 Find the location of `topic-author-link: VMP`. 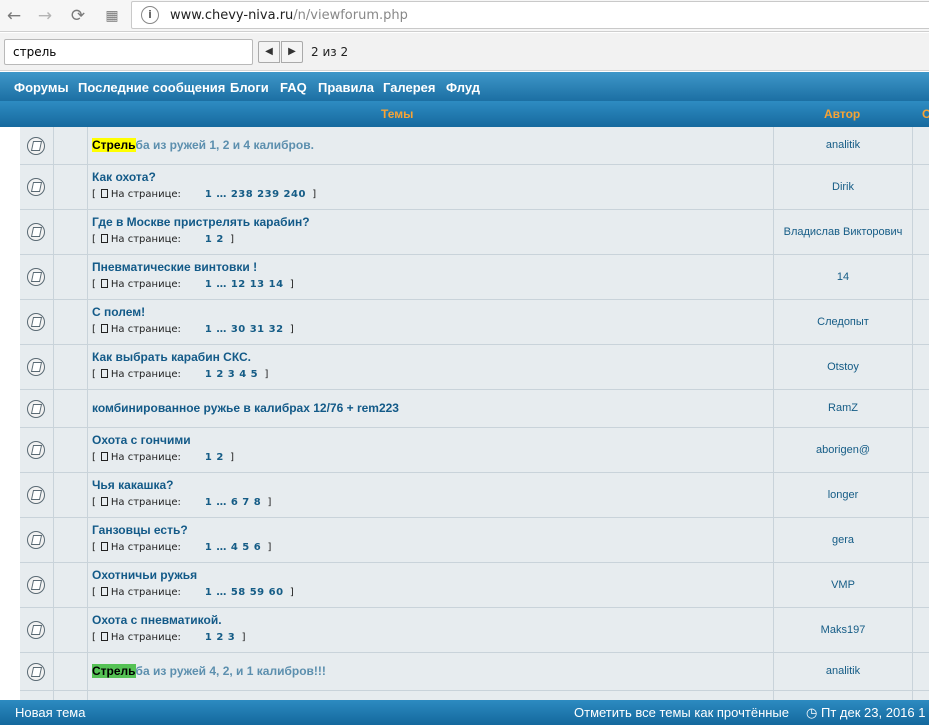

topic-author-link: VMP is located at coordinates (843, 585).